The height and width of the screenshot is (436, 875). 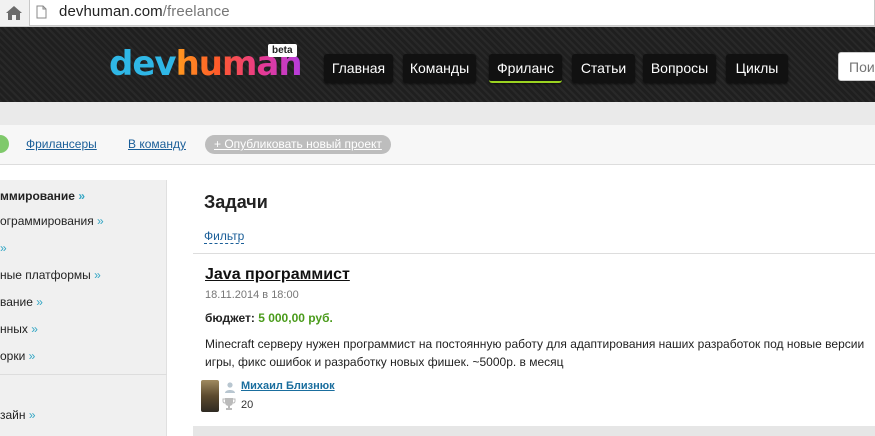 What do you see at coordinates (439, 68) in the screenshot?
I see `nav-teams: Команды` at bounding box center [439, 68].